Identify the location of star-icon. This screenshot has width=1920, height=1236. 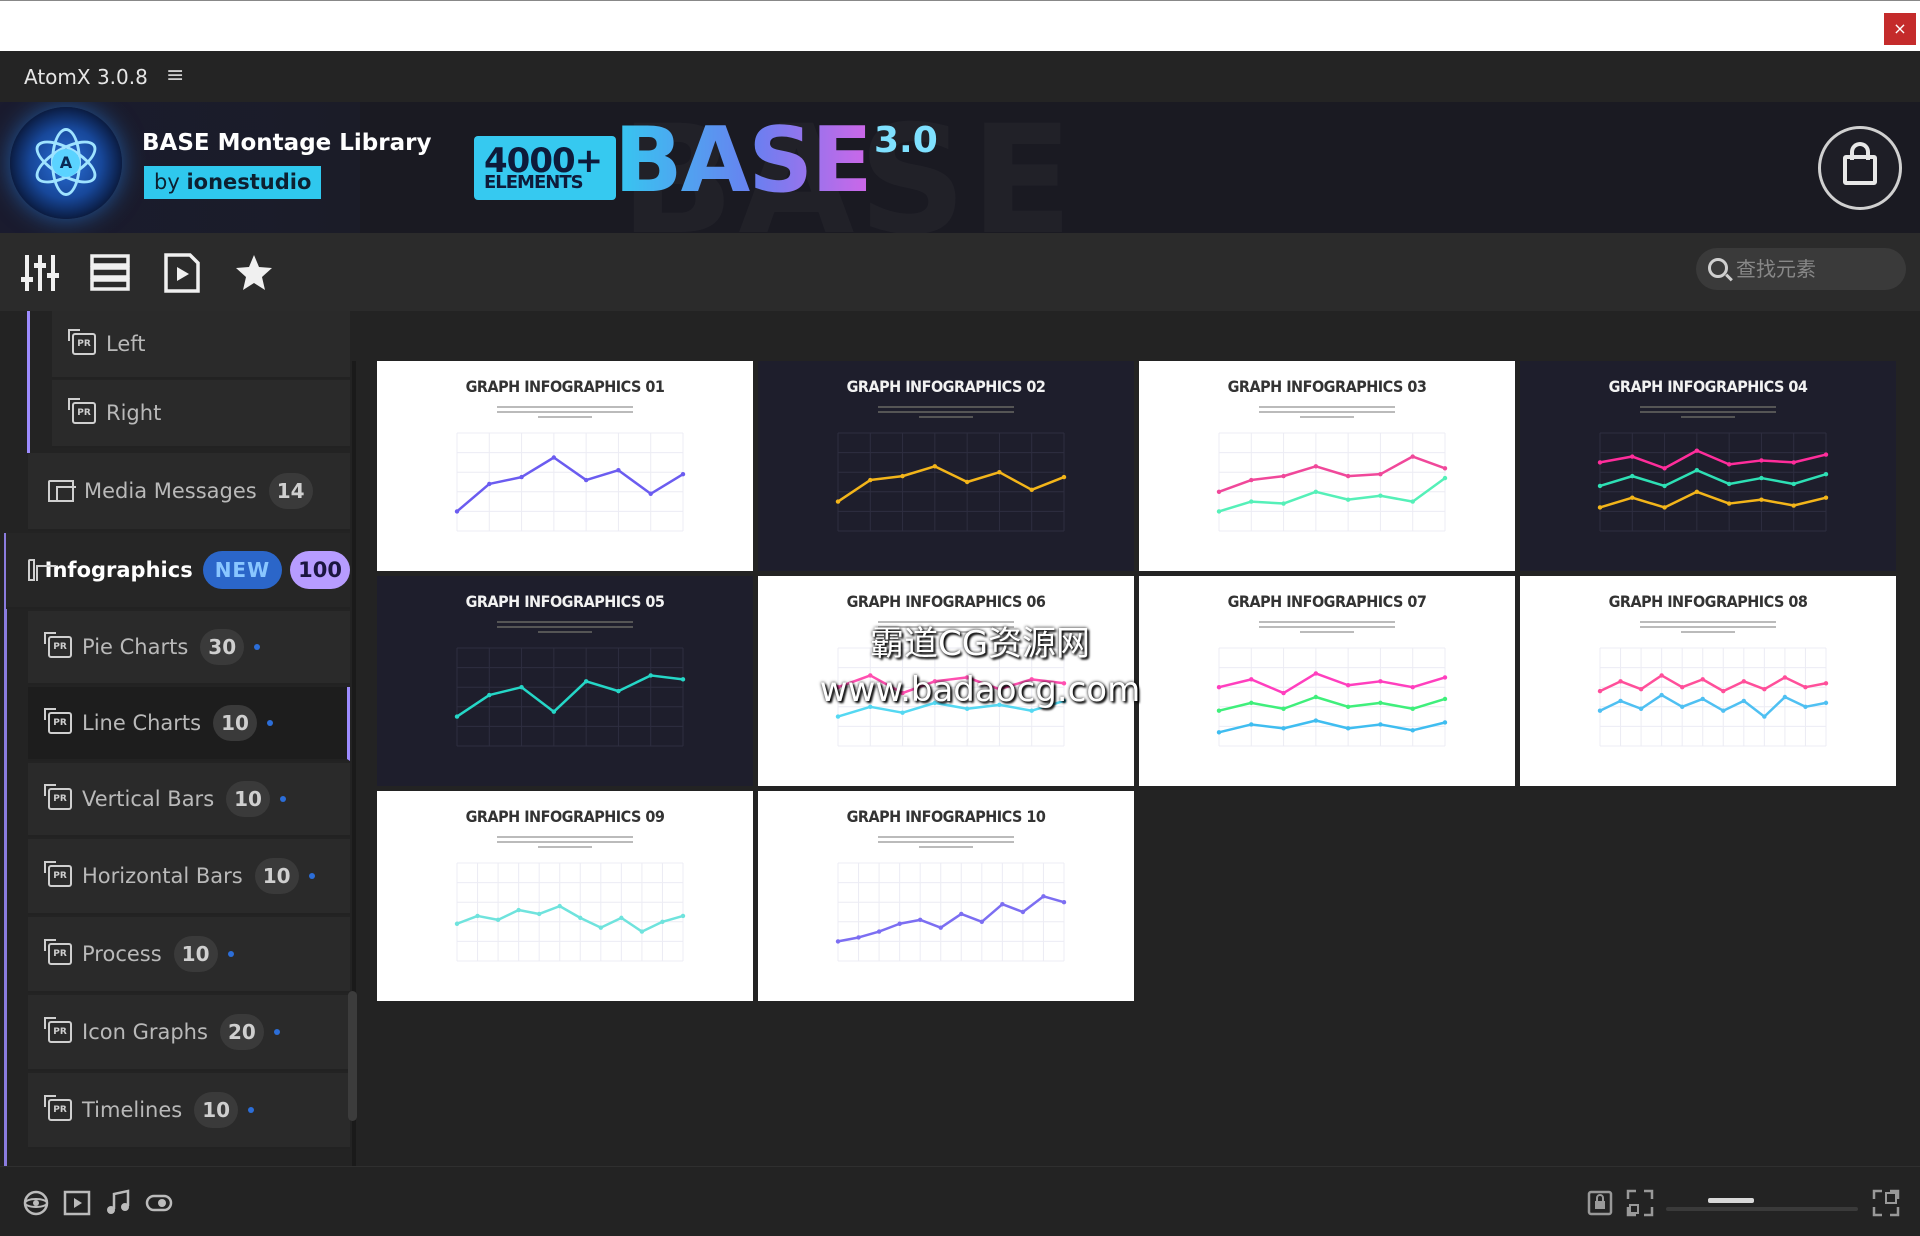
(254, 273).